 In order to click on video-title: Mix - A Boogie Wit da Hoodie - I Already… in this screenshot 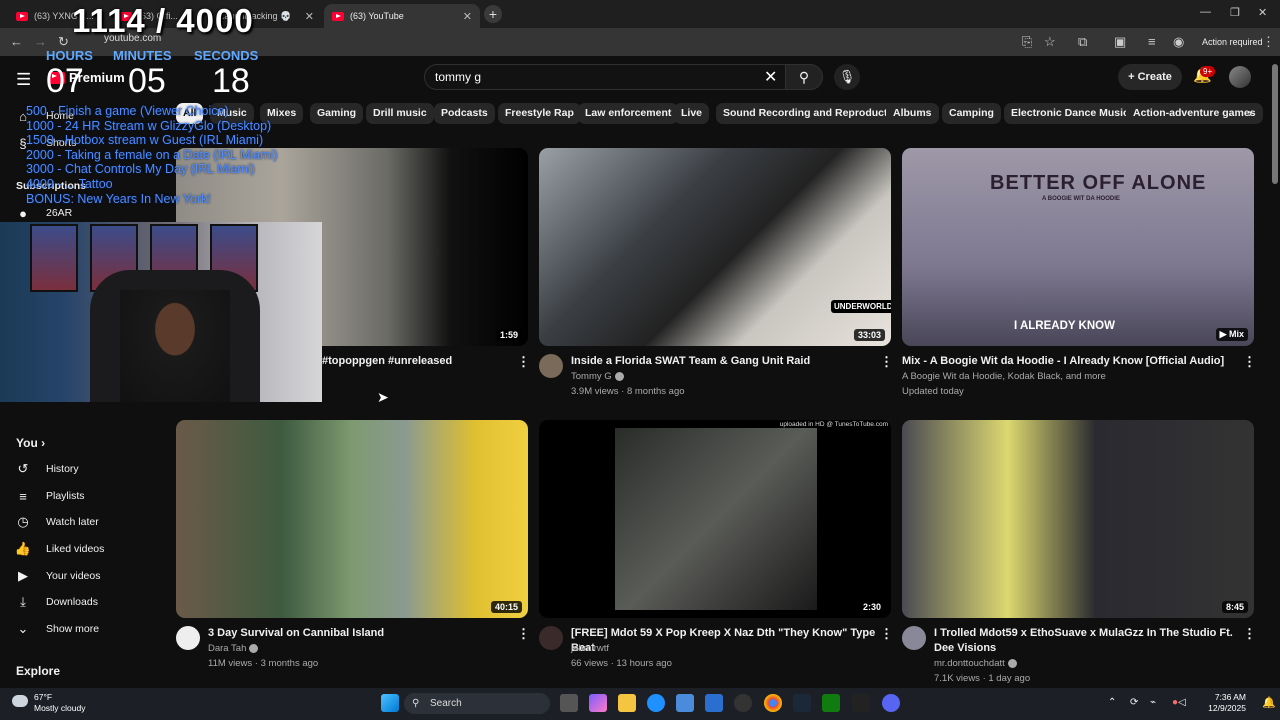, I will do `click(1067, 361)`.